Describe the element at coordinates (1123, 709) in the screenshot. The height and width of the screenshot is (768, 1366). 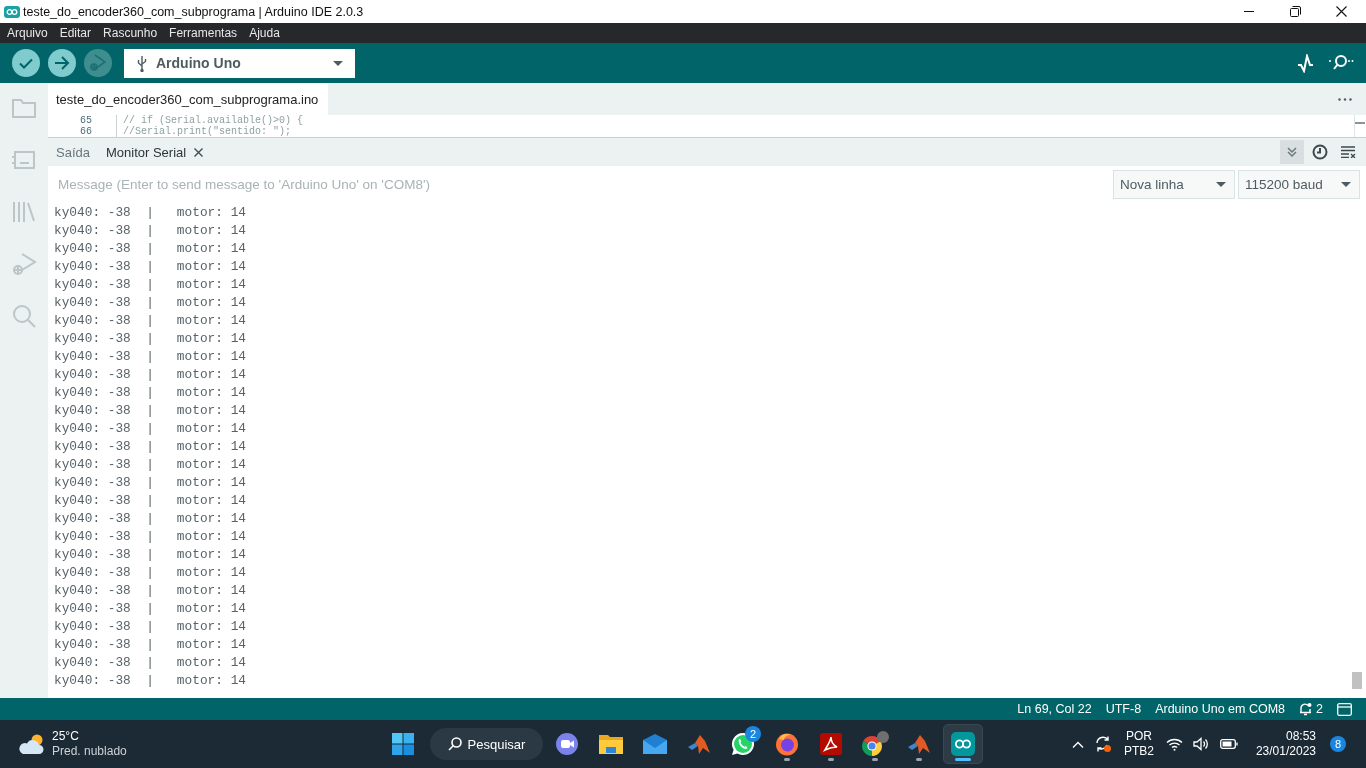
I see `encoding: UTF-8` at that location.